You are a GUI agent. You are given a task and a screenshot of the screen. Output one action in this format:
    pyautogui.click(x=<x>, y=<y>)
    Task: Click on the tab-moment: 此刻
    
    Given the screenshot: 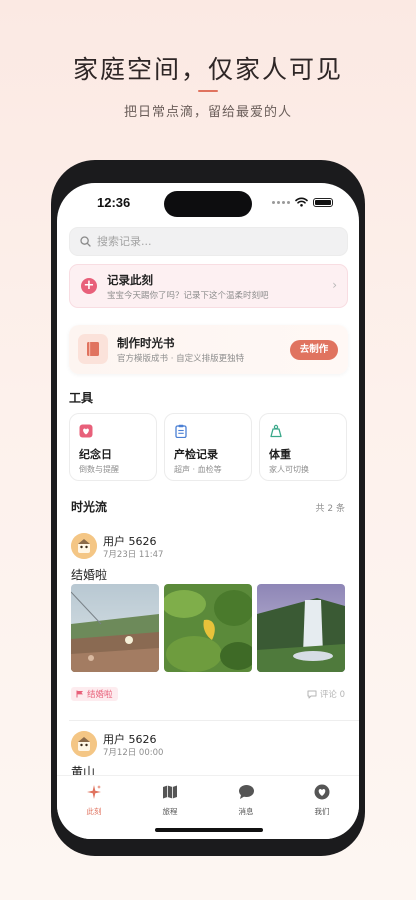 What is the action you would take?
    pyautogui.click(x=94, y=800)
    